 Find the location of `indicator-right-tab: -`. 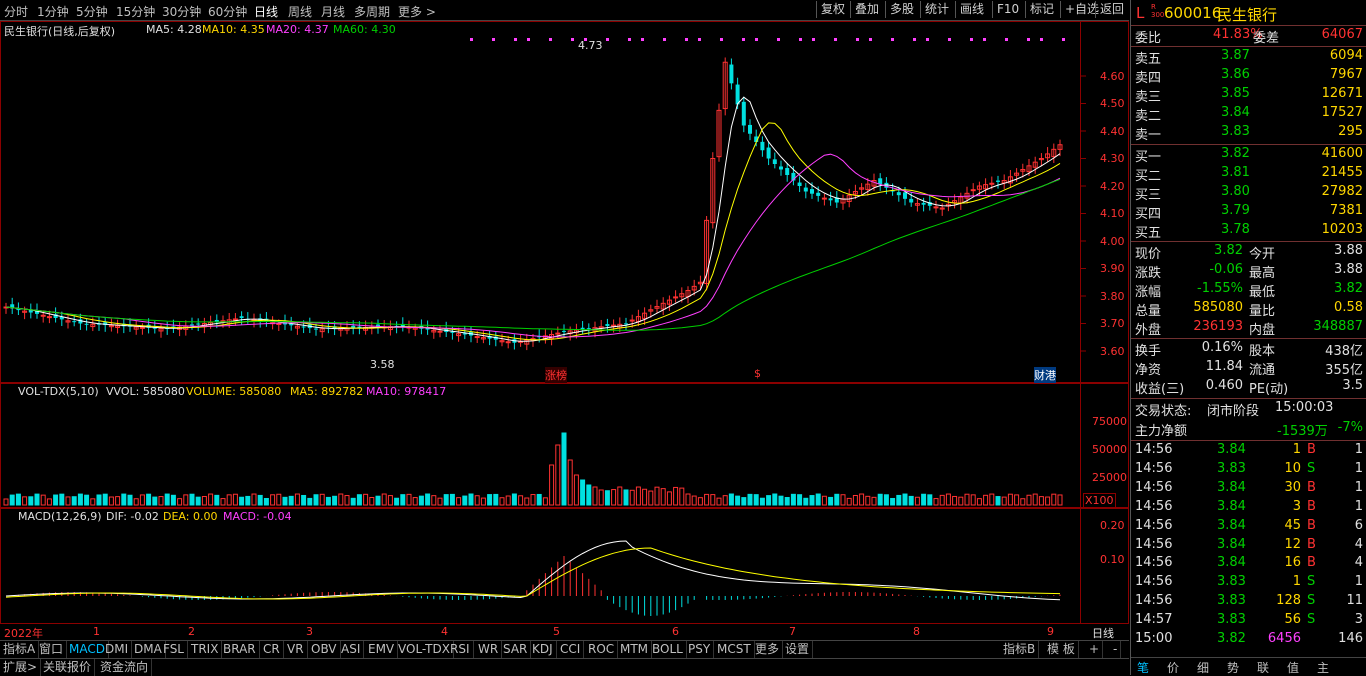

indicator-right-tab: - is located at coordinates (1116, 649).